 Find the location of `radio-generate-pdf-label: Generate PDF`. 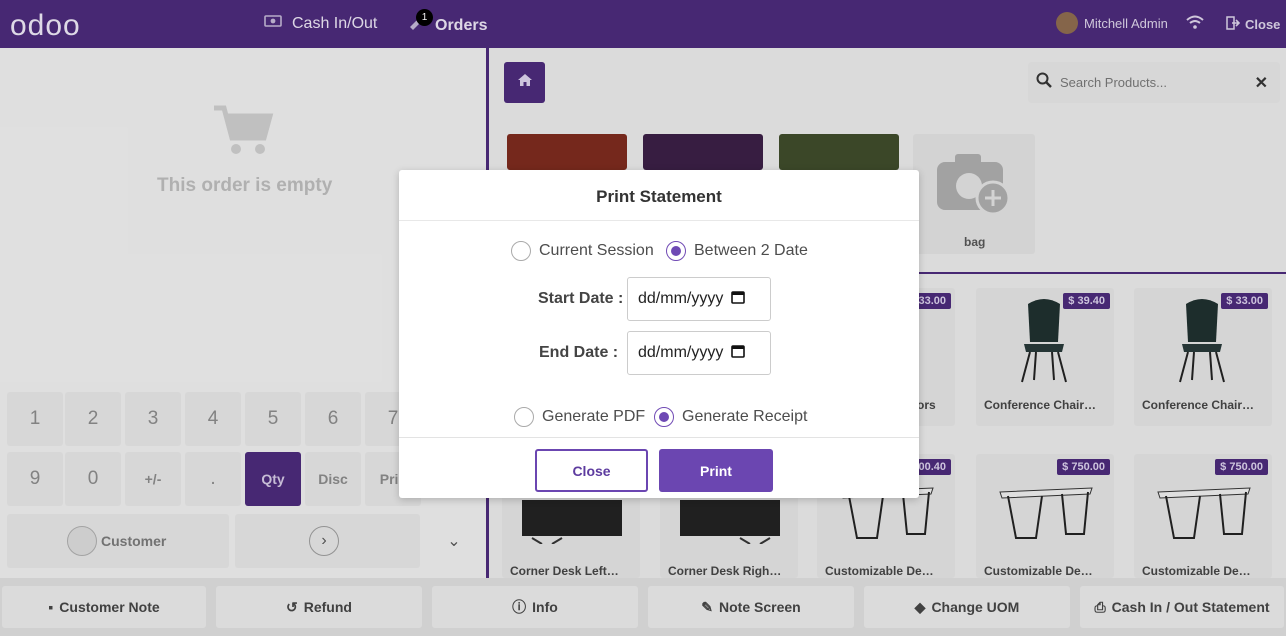

radio-generate-pdf-label: Generate PDF is located at coordinates (594, 416).